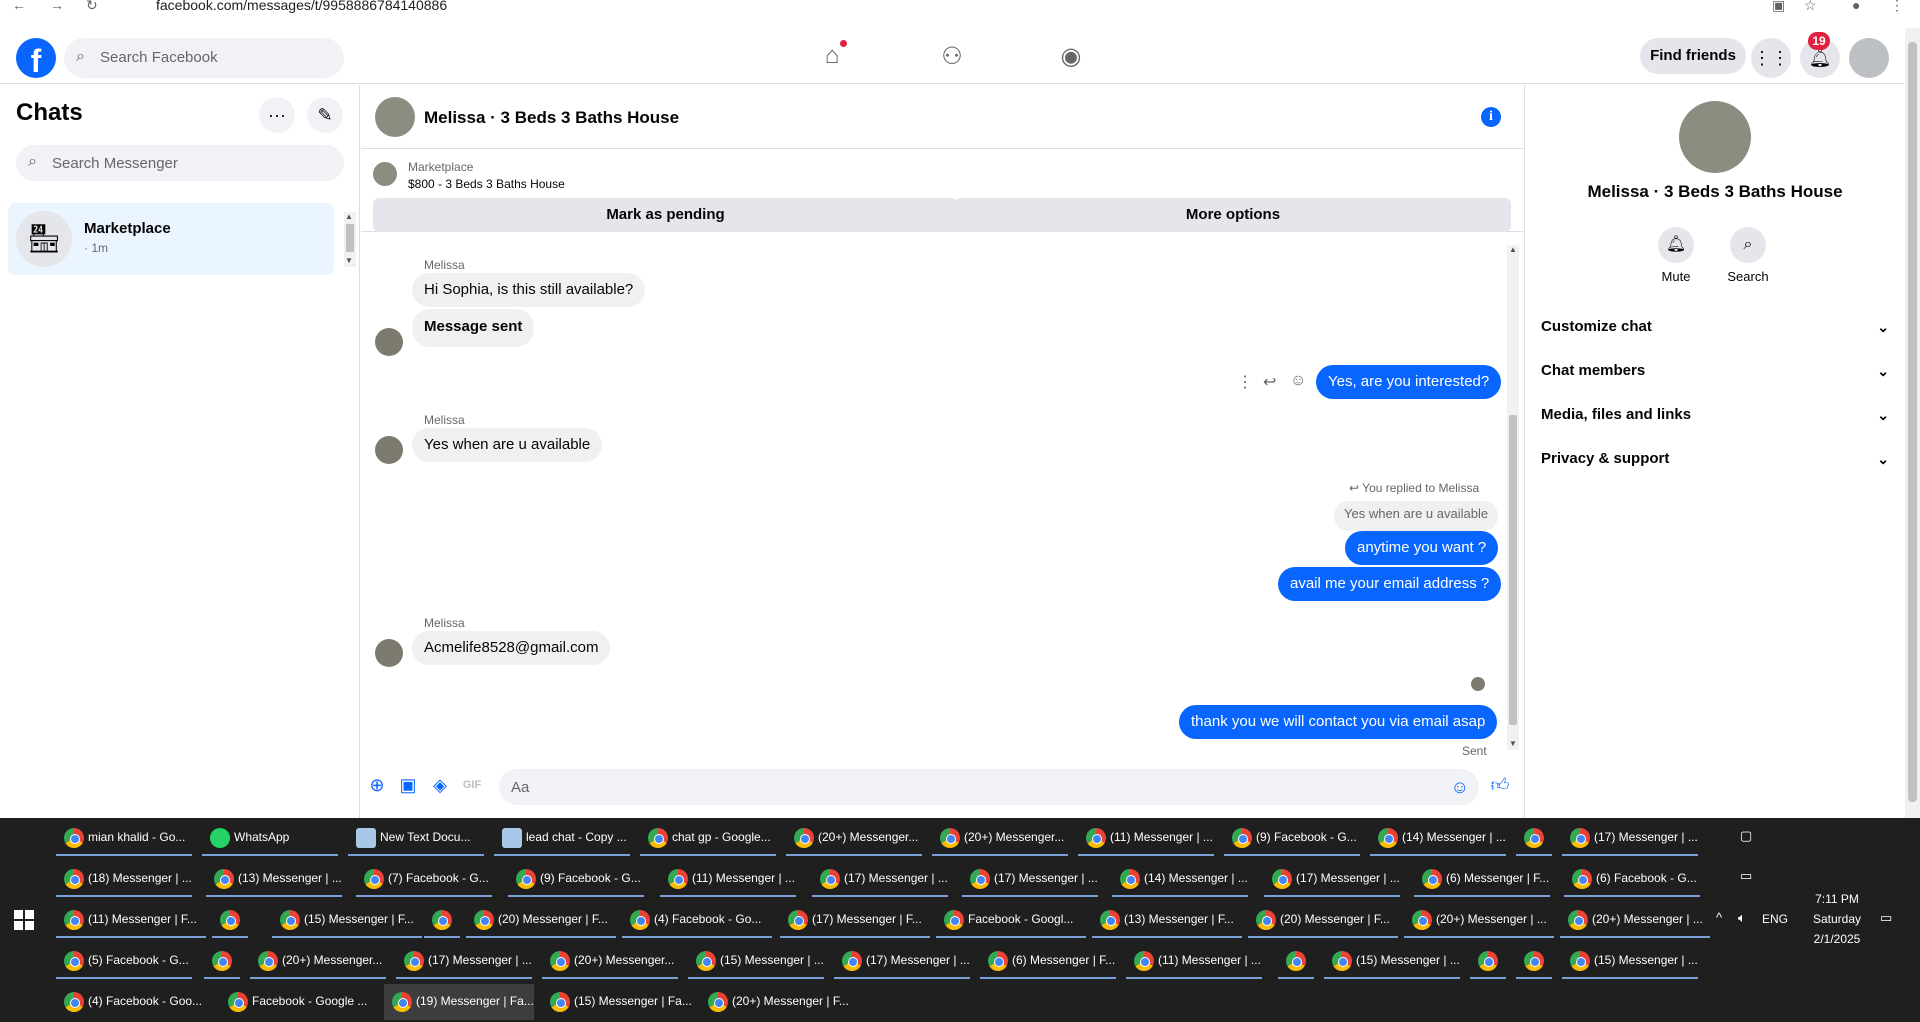  I want to click on like-icon: 👍︎, so click(1500, 785).